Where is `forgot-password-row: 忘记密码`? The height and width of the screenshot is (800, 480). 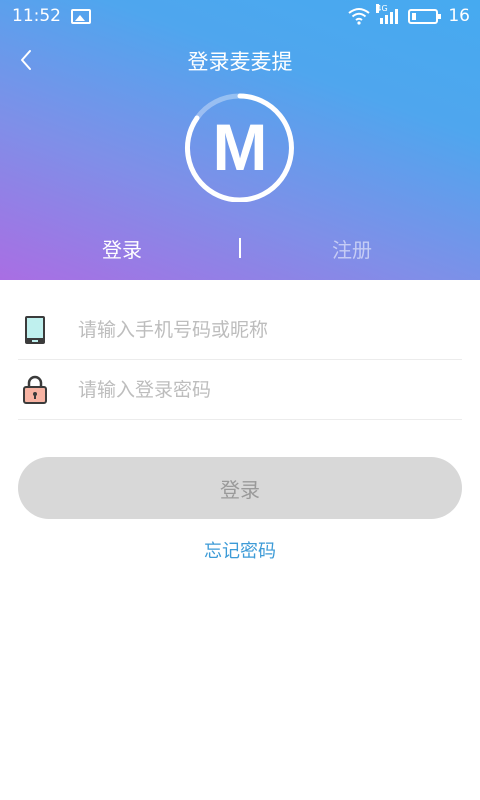
forgot-password-row: 忘记密码 is located at coordinates (240, 550).